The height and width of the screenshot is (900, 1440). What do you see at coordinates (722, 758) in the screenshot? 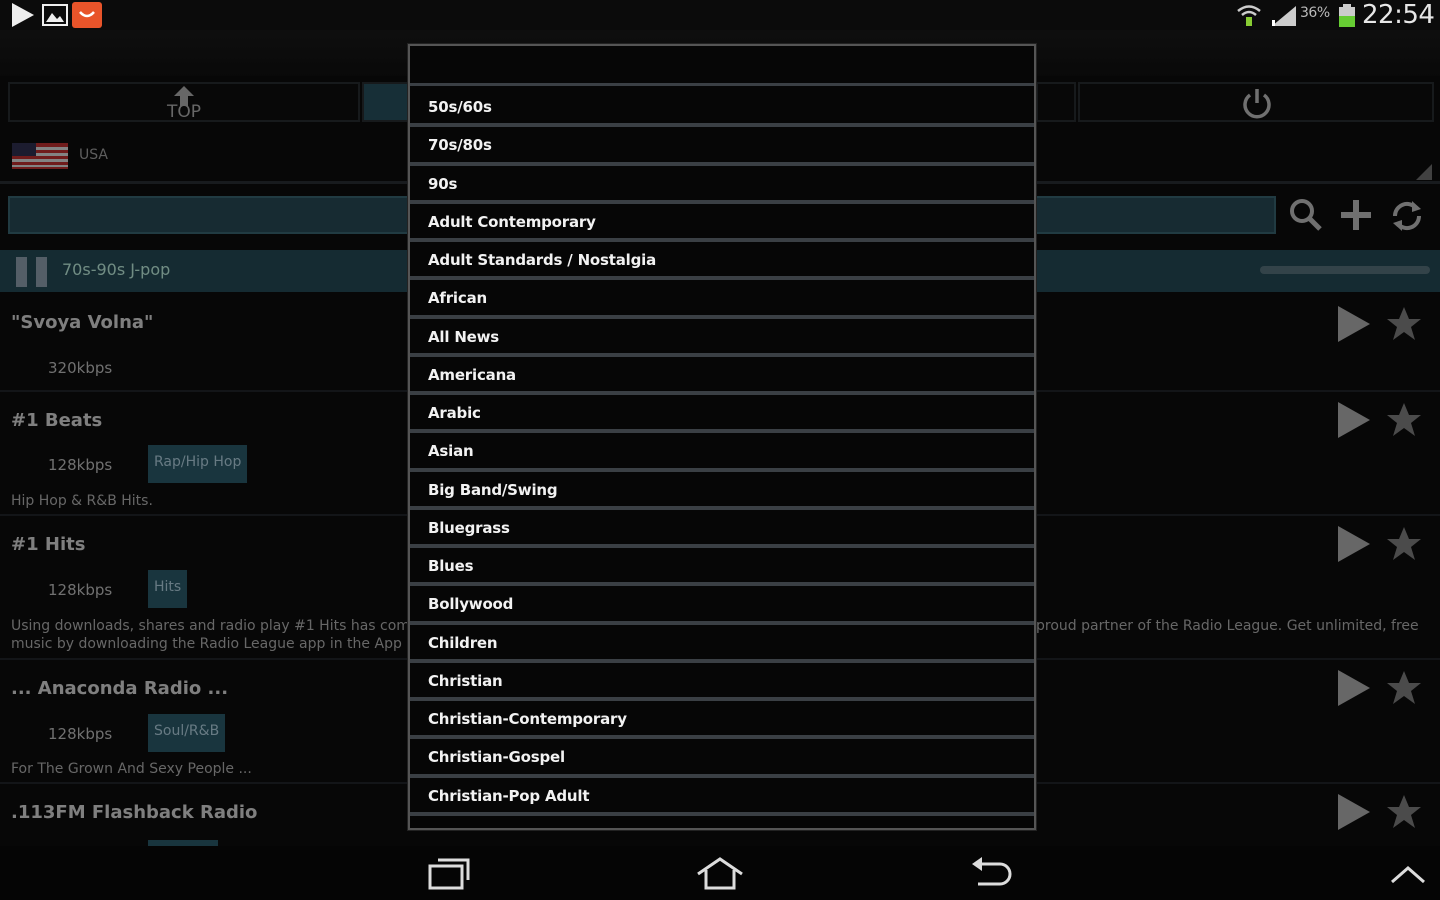
I see `dropdown-item: Christian-Gospel` at bounding box center [722, 758].